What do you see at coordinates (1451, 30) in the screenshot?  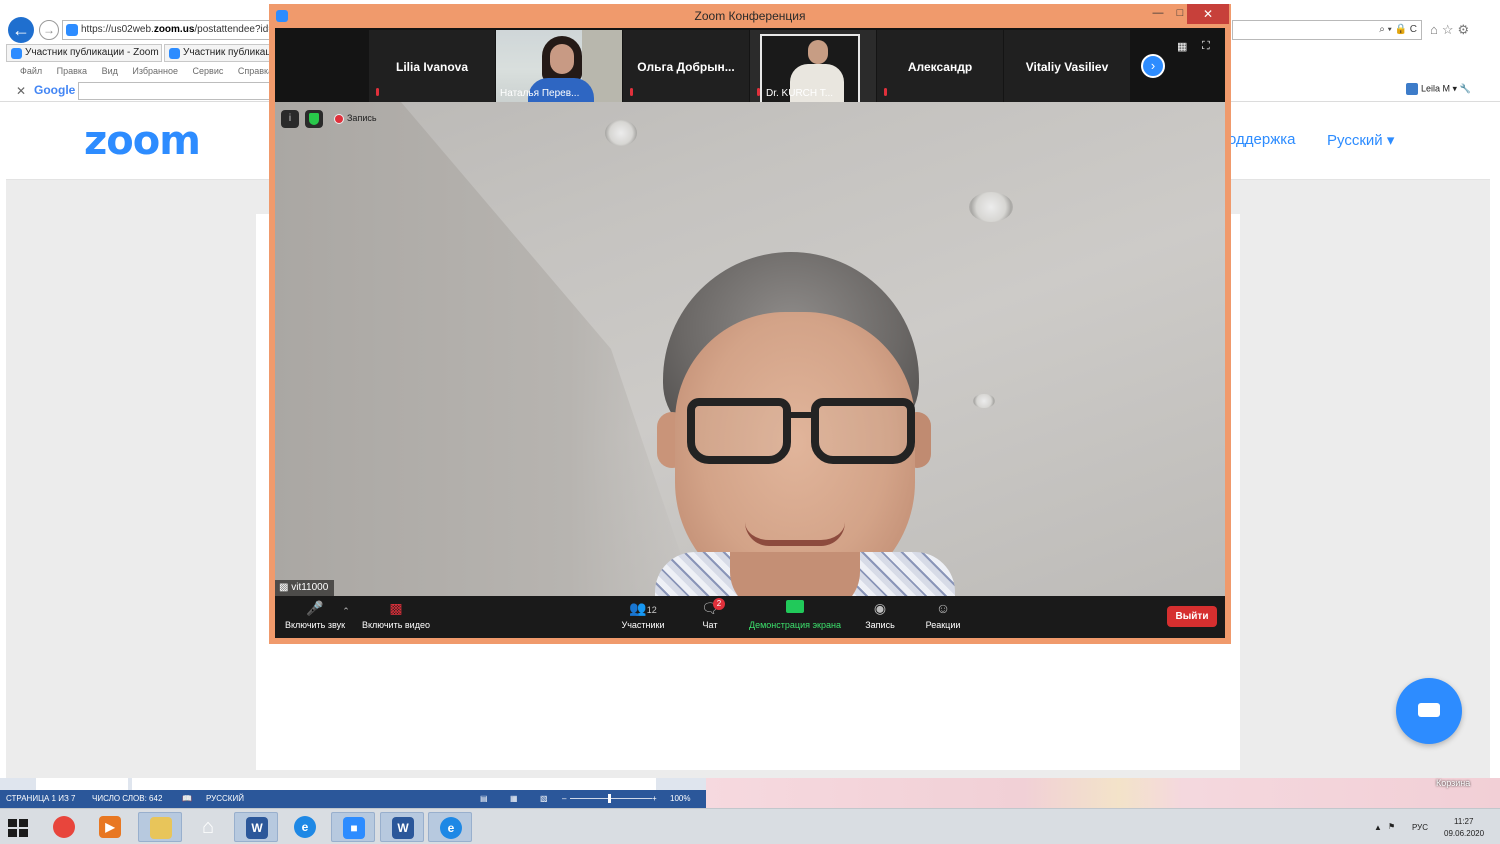 I see `toolbar-icons: ⌂☆⚙` at bounding box center [1451, 30].